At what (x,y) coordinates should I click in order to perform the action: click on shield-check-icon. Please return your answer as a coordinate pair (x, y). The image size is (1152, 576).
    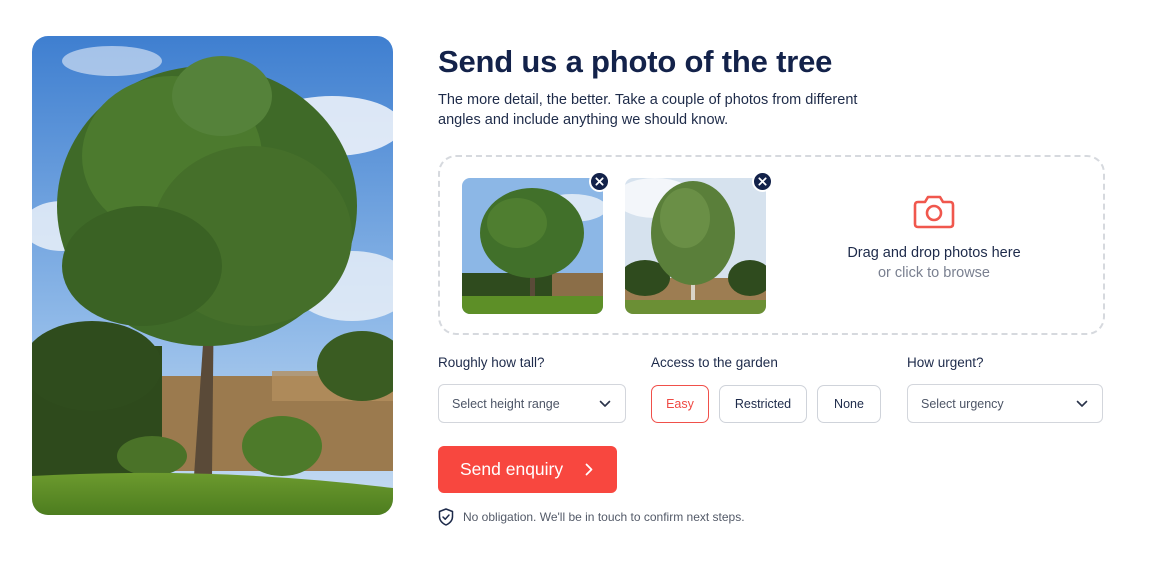
    Looking at the image, I should click on (446, 517).